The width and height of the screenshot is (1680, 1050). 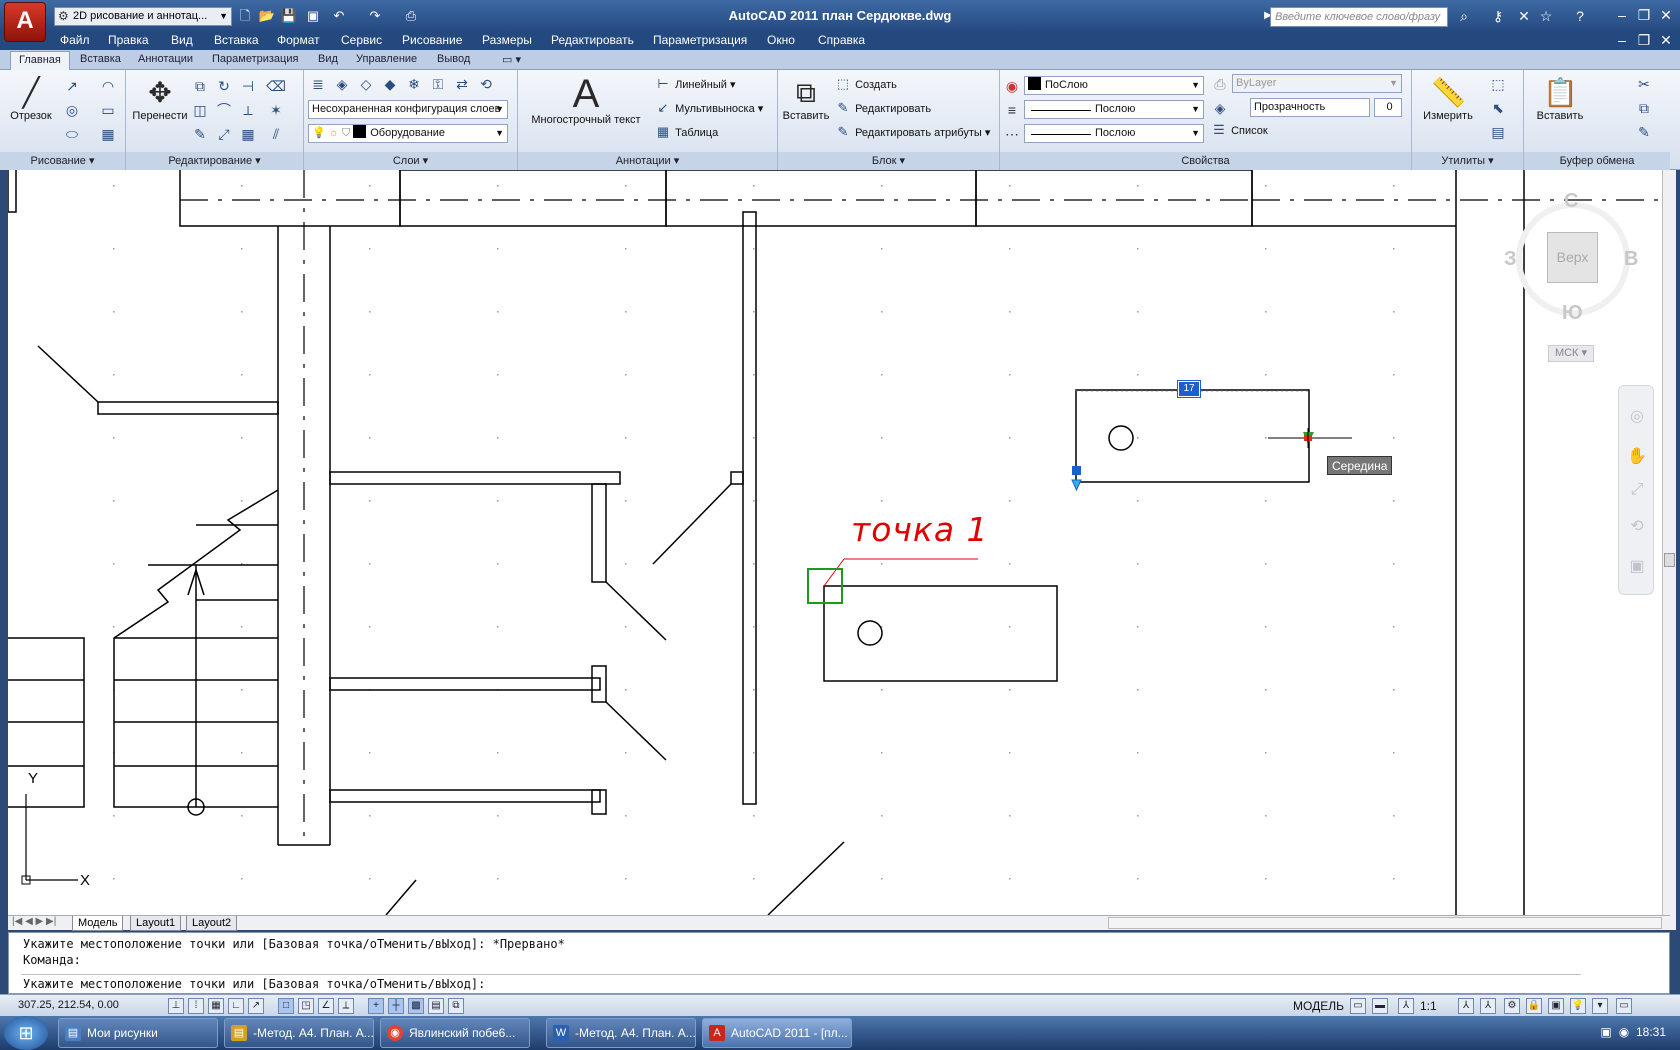 What do you see at coordinates (1510, 259) in the screenshot?
I see `compass-west: З` at bounding box center [1510, 259].